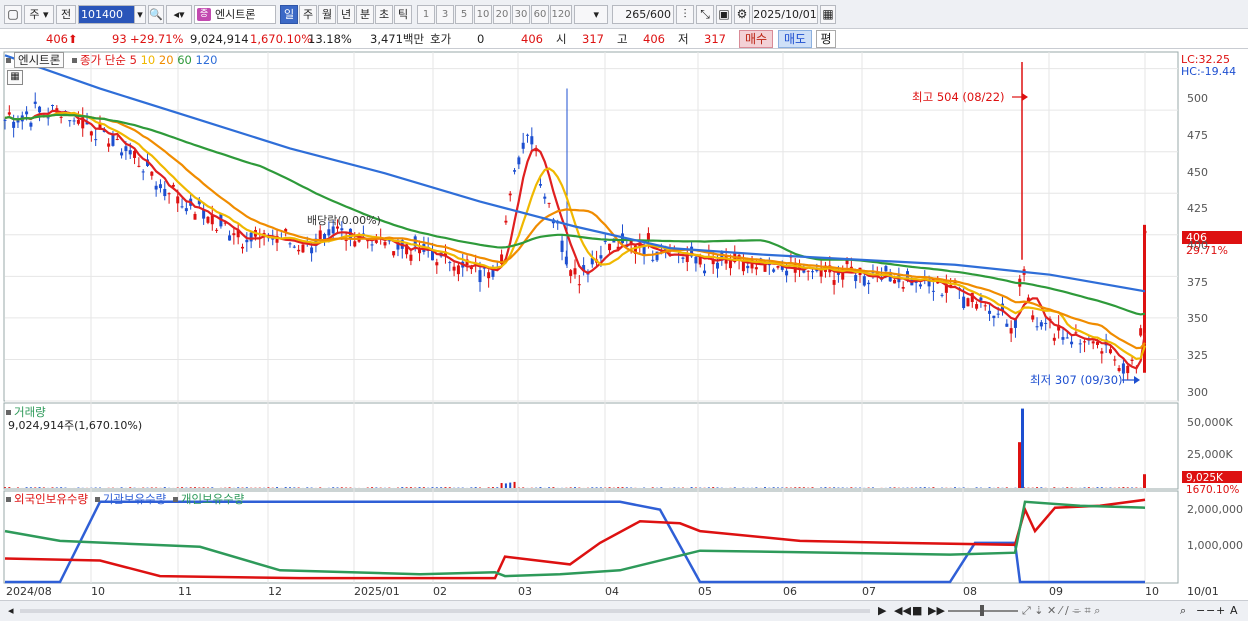 Image resolution: width=1248 pixels, height=621 pixels. What do you see at coordinates (790, 591) in the screenshot?
I see `x-label: 06` at bounding box center [790, 591].